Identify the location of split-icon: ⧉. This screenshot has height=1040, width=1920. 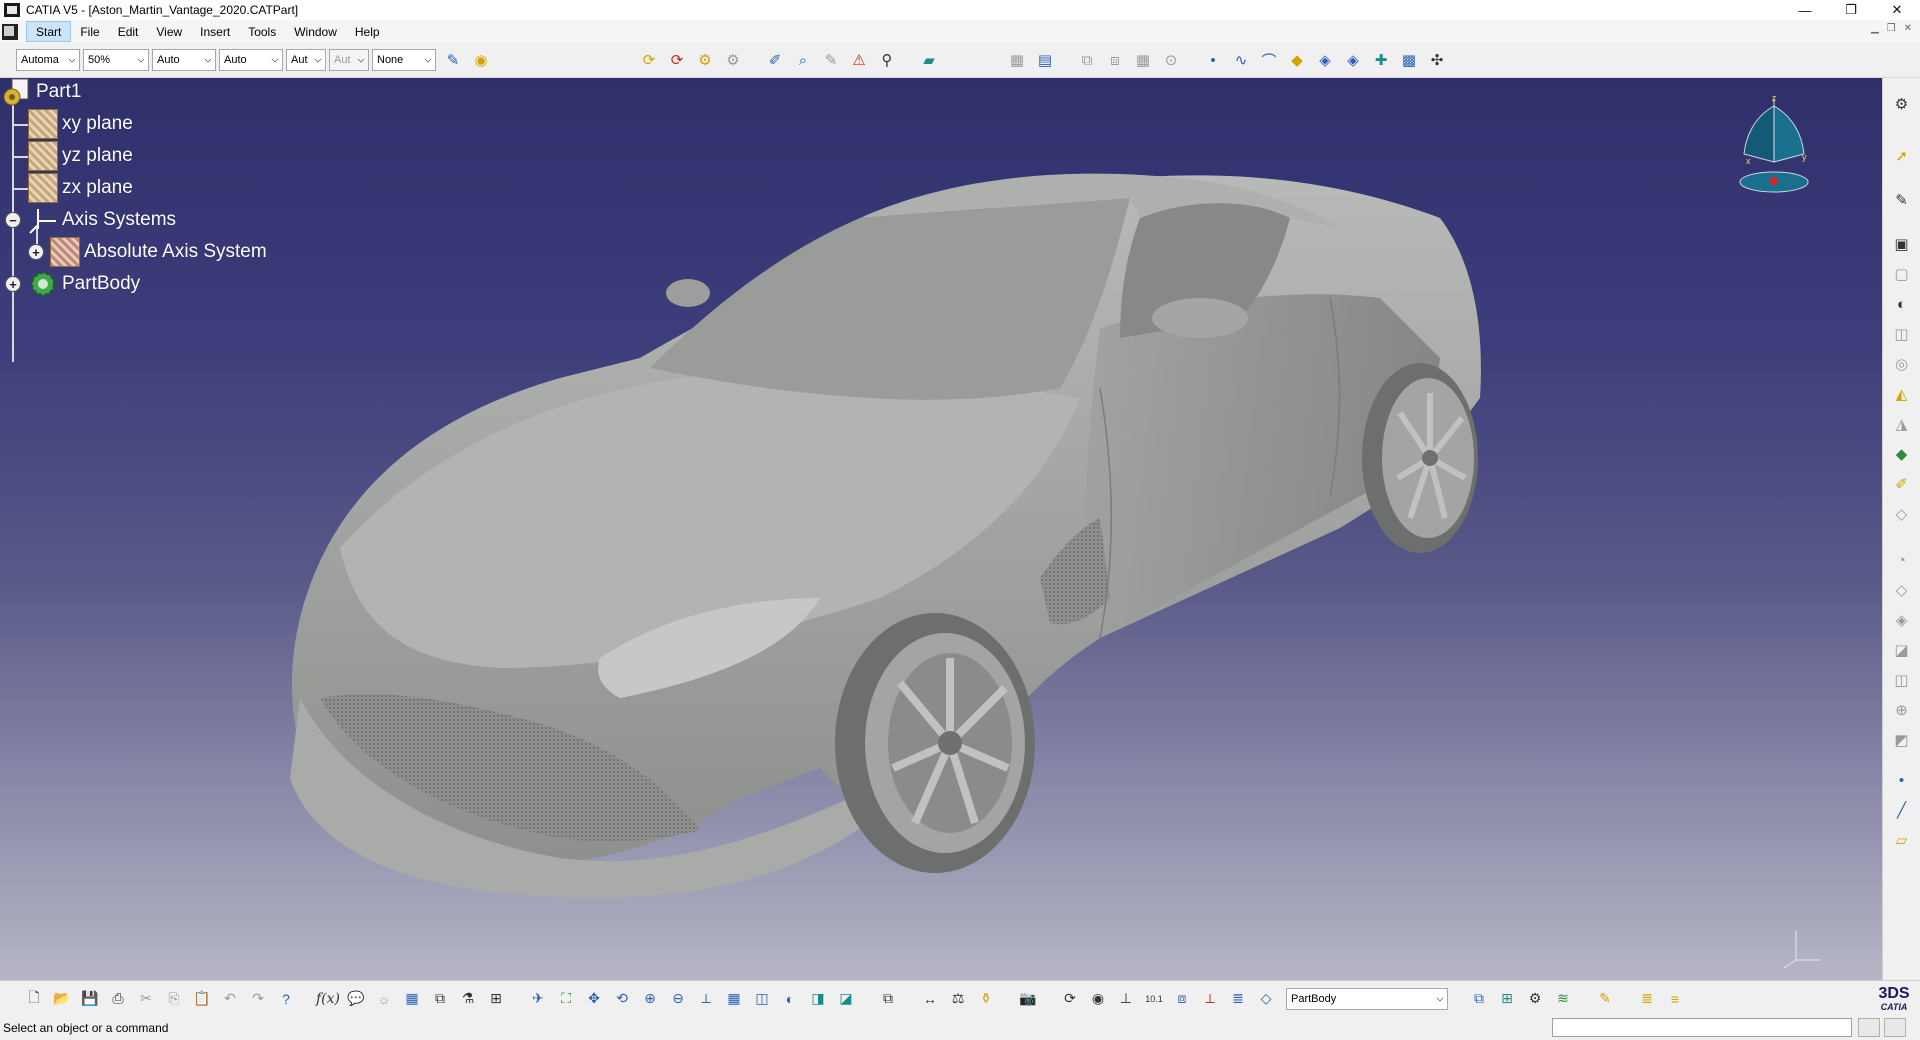
(888, 999).